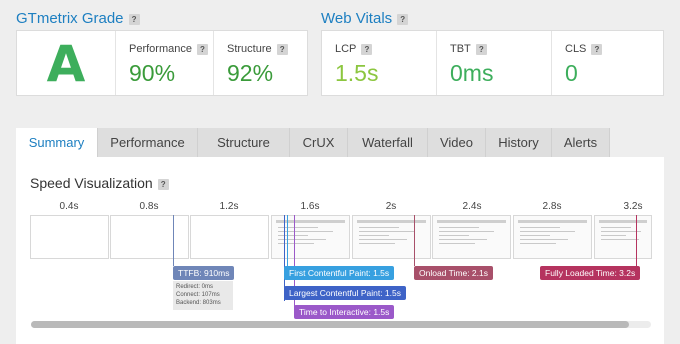 The image size is (680, 344). What do you see at coordinates (149, 206) in the screenshot?
I see `timeline-tick: 0.8s` at bounding box center [149, 206].